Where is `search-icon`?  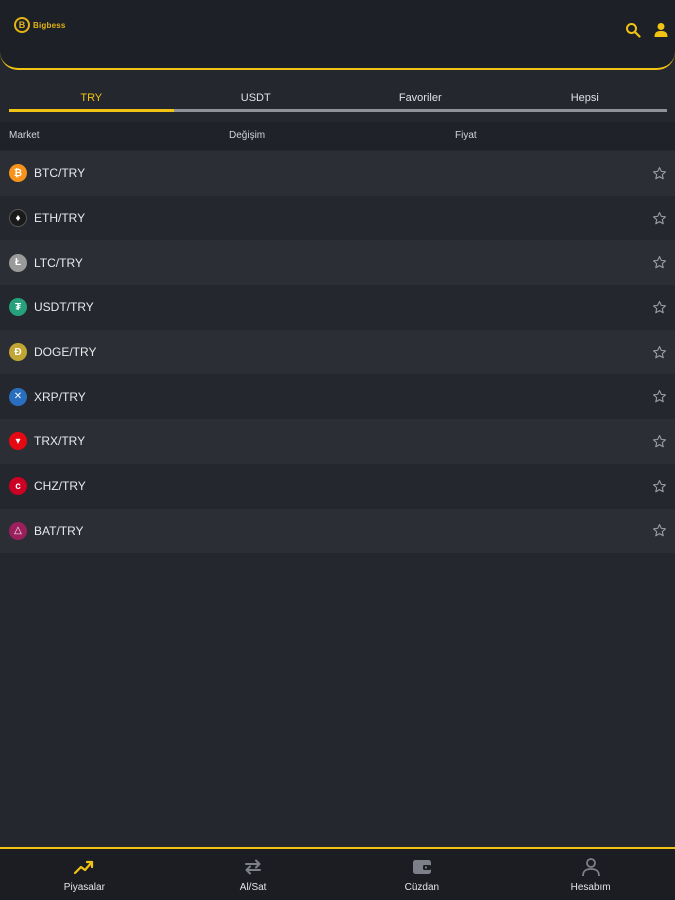
search-icon is located at coordinates (633, 30).